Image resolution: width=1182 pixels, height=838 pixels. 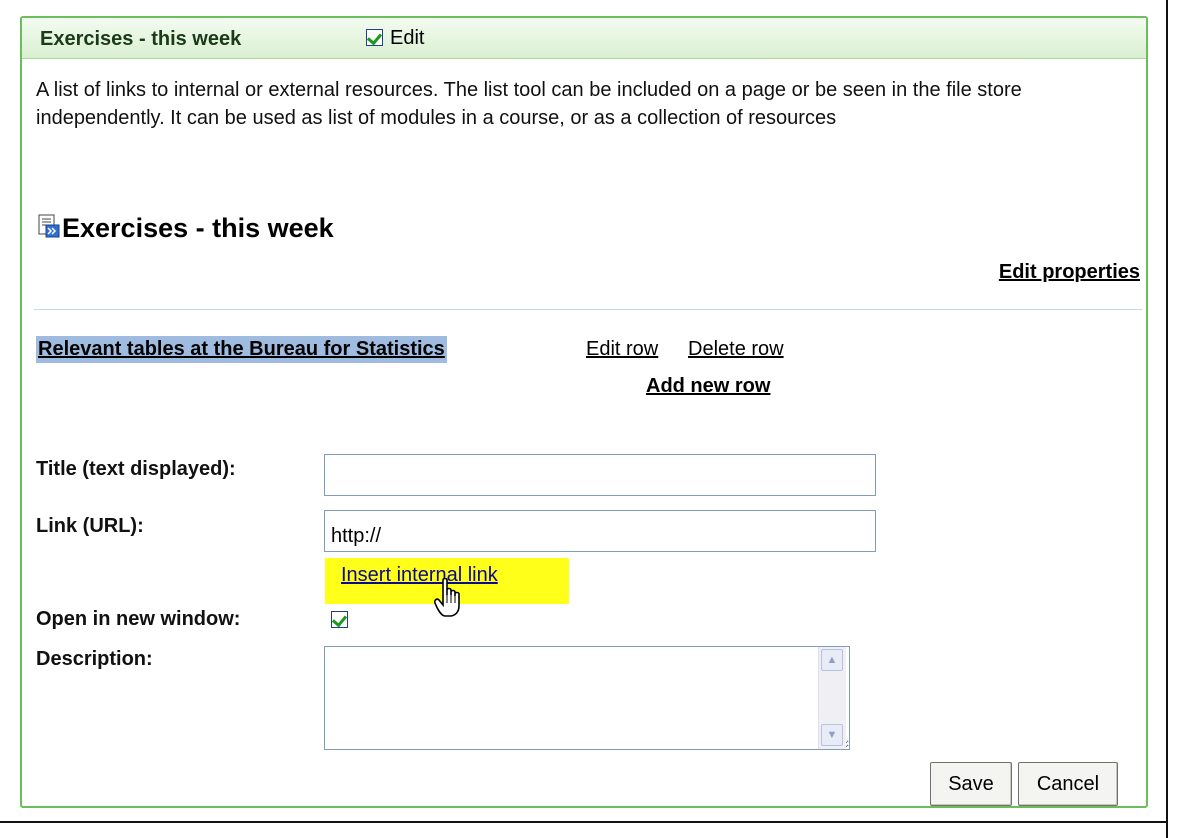 What do you see at coordinates (1068, 784) in the screenshot?
I see `cancel-button: Cancel` at bounding box center [1068, 784].